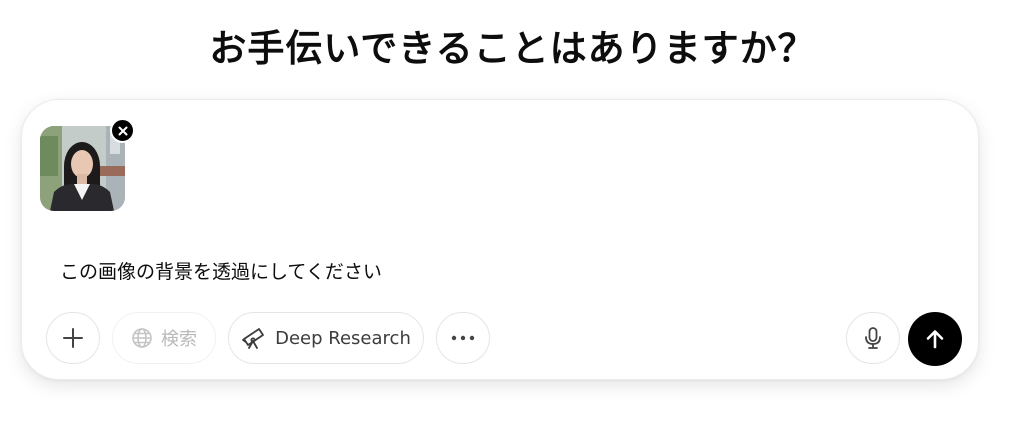 This screenshot has height=432, width=1025. I want to click on page-title: お手伝いできることはありますか？, so click(512, 48).